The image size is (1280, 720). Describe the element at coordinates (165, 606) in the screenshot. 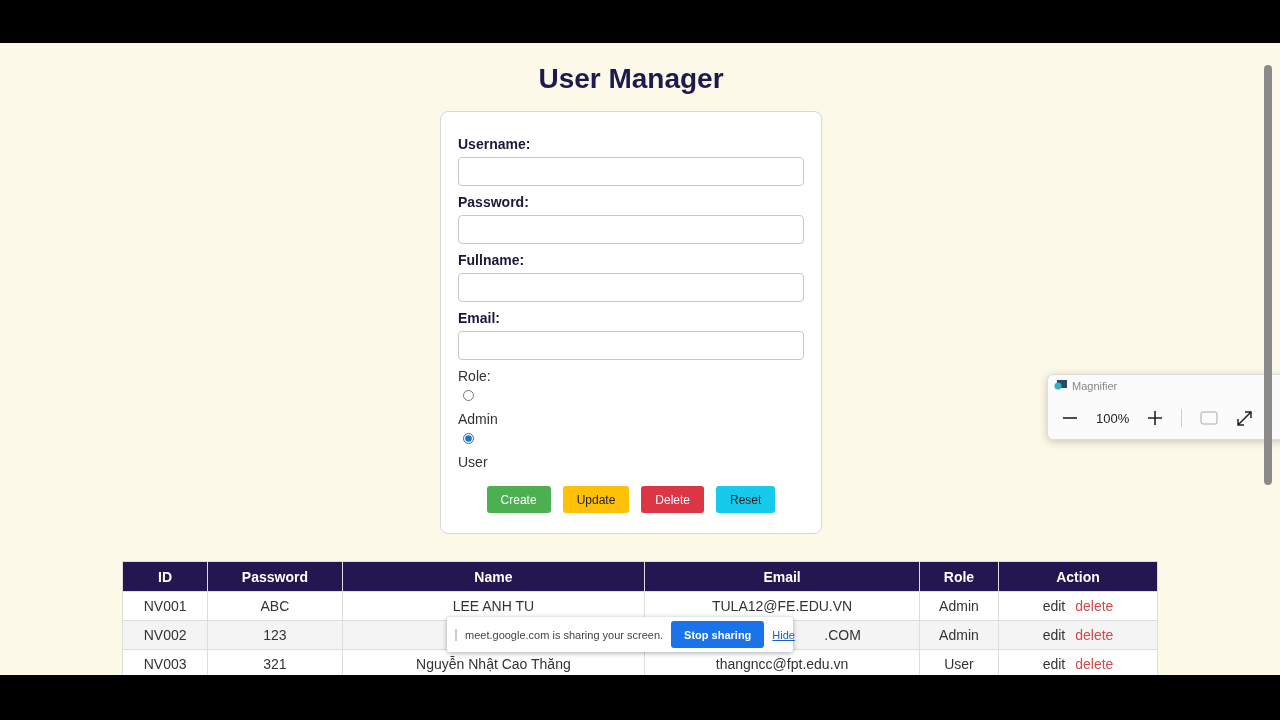

I see `table-cell: NV001` at that location.